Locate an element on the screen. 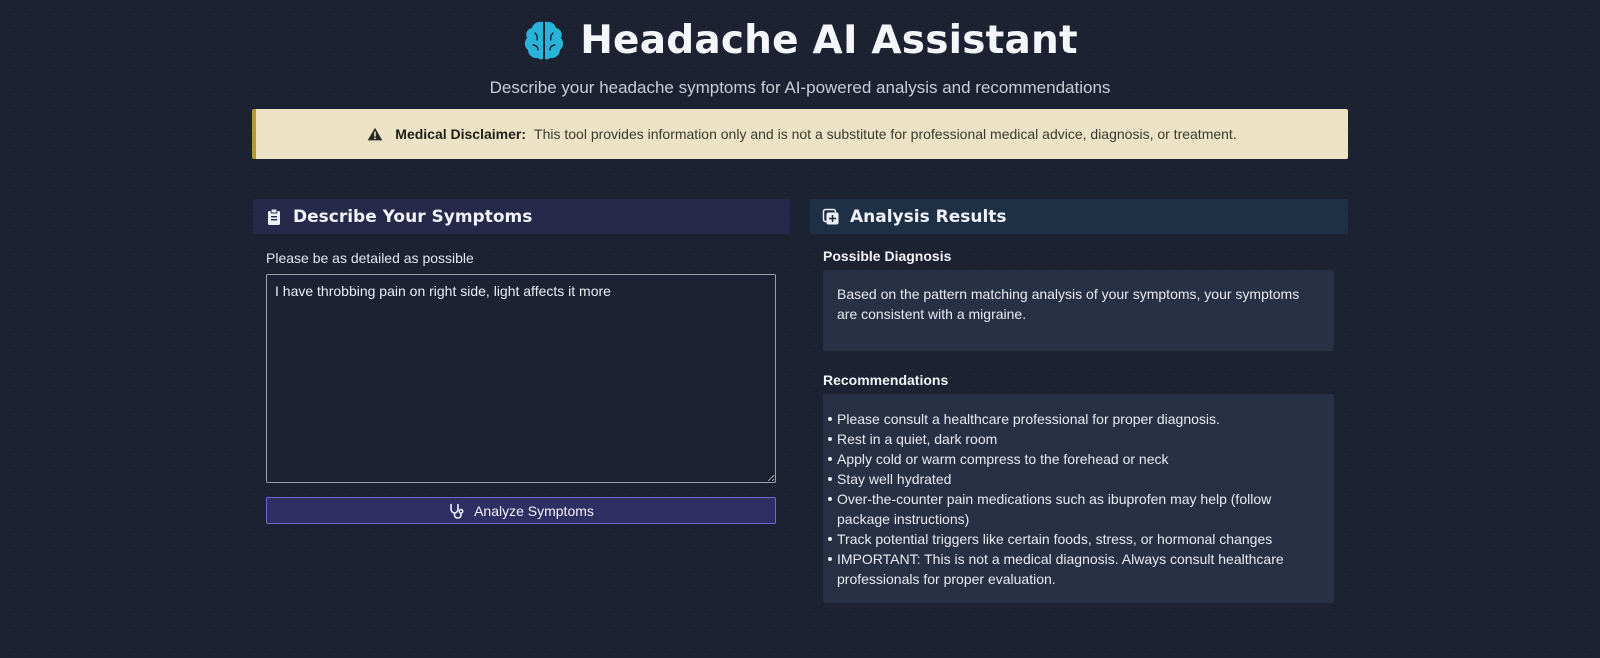 The height and width of the screenshot is (658, 1600). clipboard-icon is located at coordinates (274, 217).